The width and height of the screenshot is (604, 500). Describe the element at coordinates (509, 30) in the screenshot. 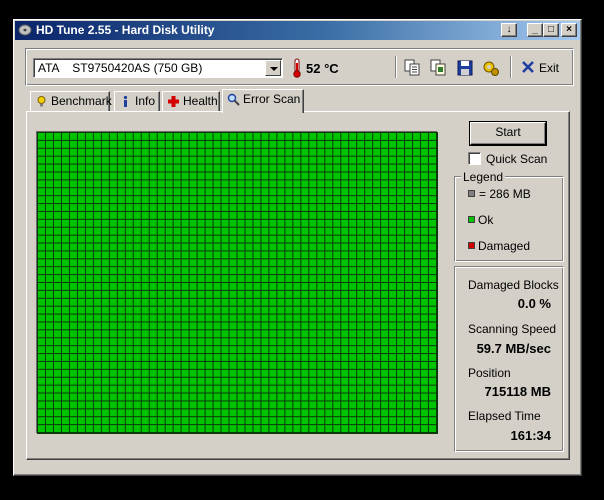

I see `rollup-button: ↓` at that location.